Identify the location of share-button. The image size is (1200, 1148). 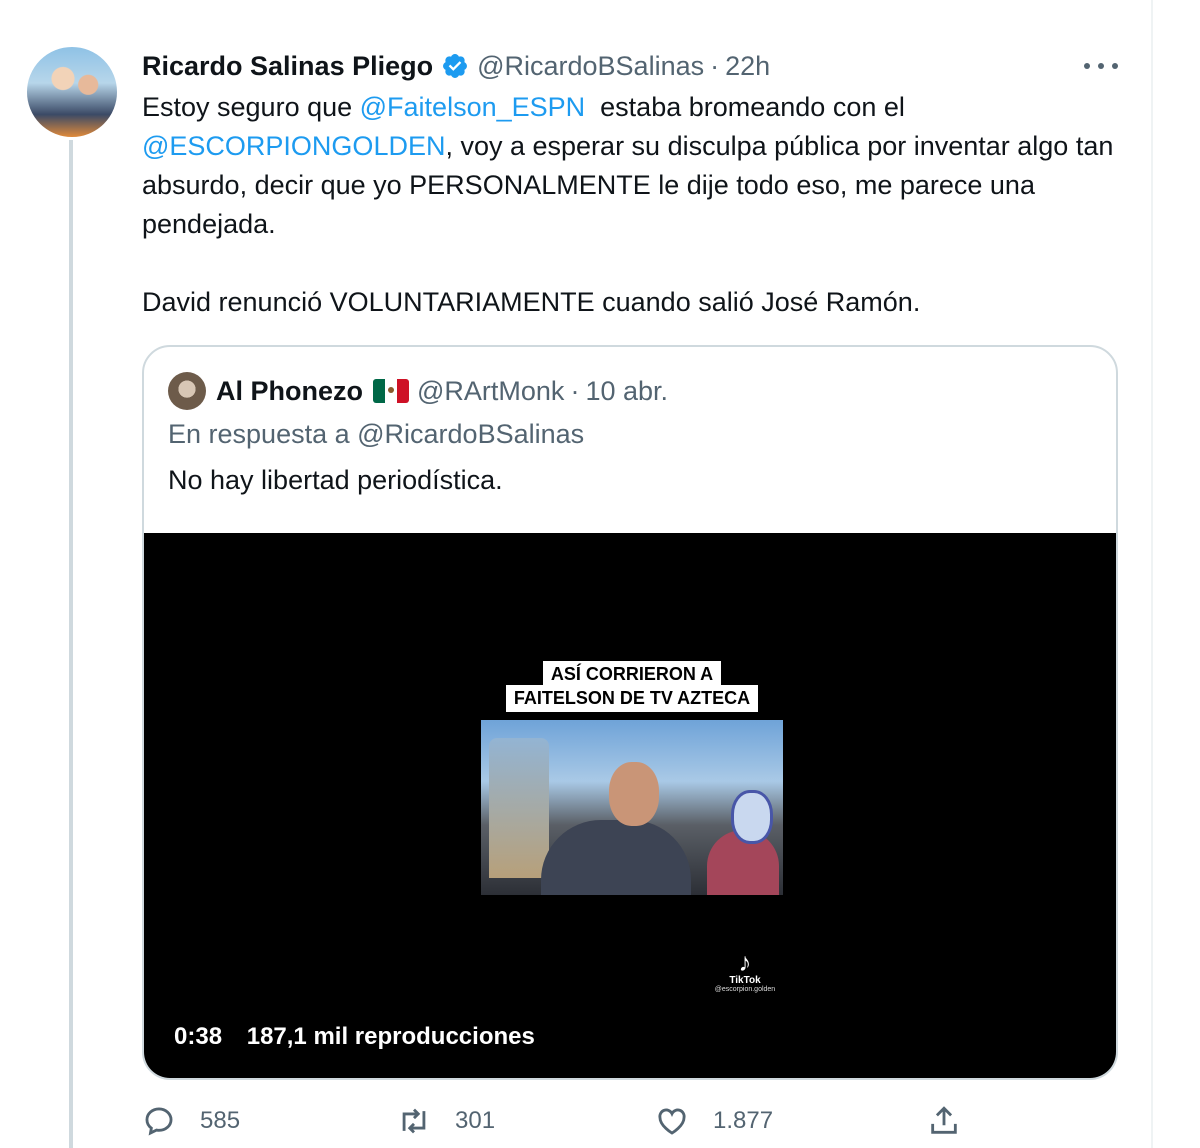
(956, 1121).